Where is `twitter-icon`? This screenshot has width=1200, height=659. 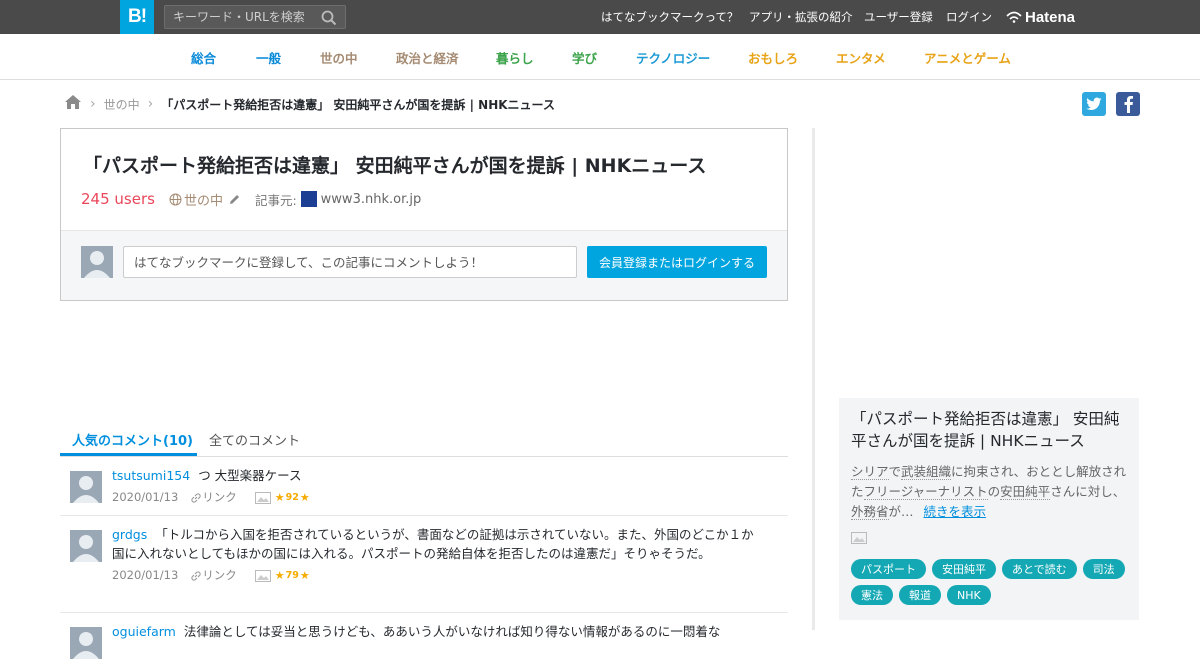
twitter-icon is located at coordinates (1094, 103).